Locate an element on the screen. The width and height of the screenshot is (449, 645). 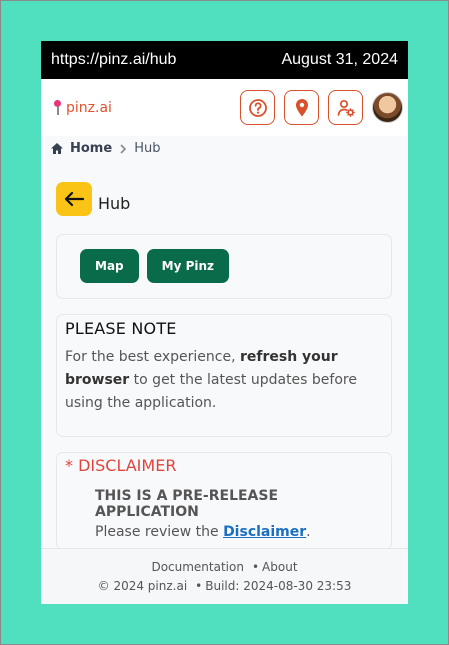
user-settings-button is located at coordinates (345, 107).